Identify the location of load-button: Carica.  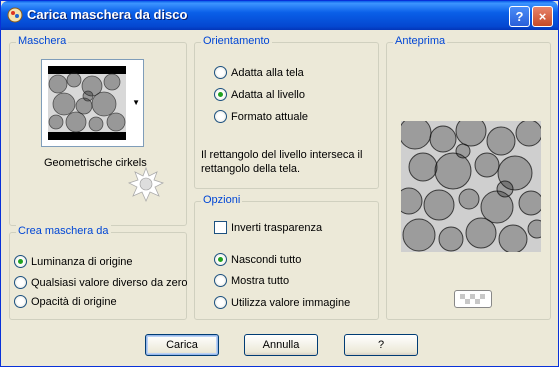
(182, 345).